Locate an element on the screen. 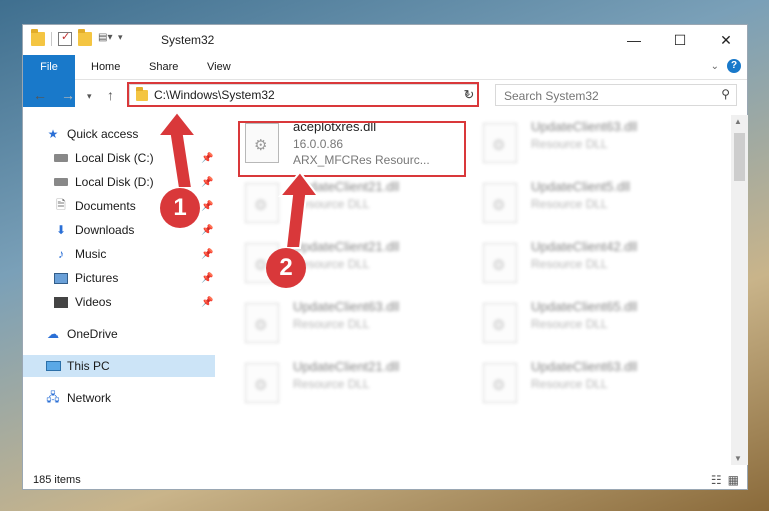 The height and width of the screenshot is (511, 769). music-icon: ♪ is located at coordinates (61, 254).